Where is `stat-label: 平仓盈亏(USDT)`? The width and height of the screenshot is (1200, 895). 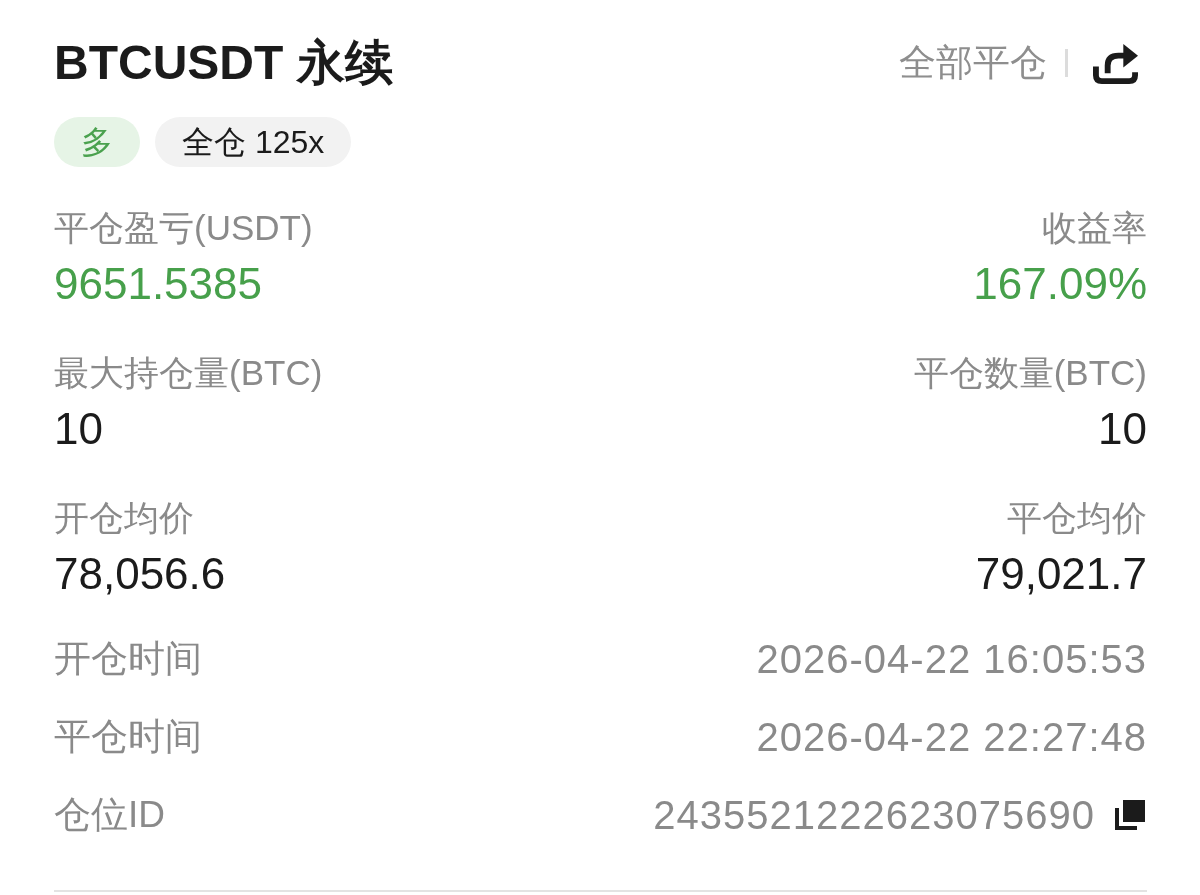 stat-label: 平仓盈亏(USDT) is located at coordinates (183, 228).